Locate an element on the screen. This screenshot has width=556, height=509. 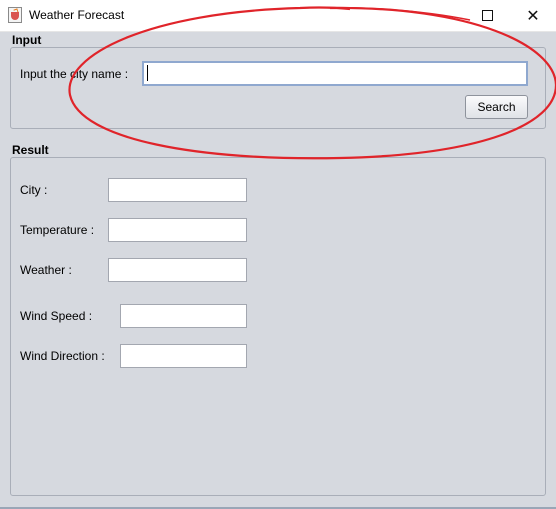
maximize-button is located at coordinates (487, 15).